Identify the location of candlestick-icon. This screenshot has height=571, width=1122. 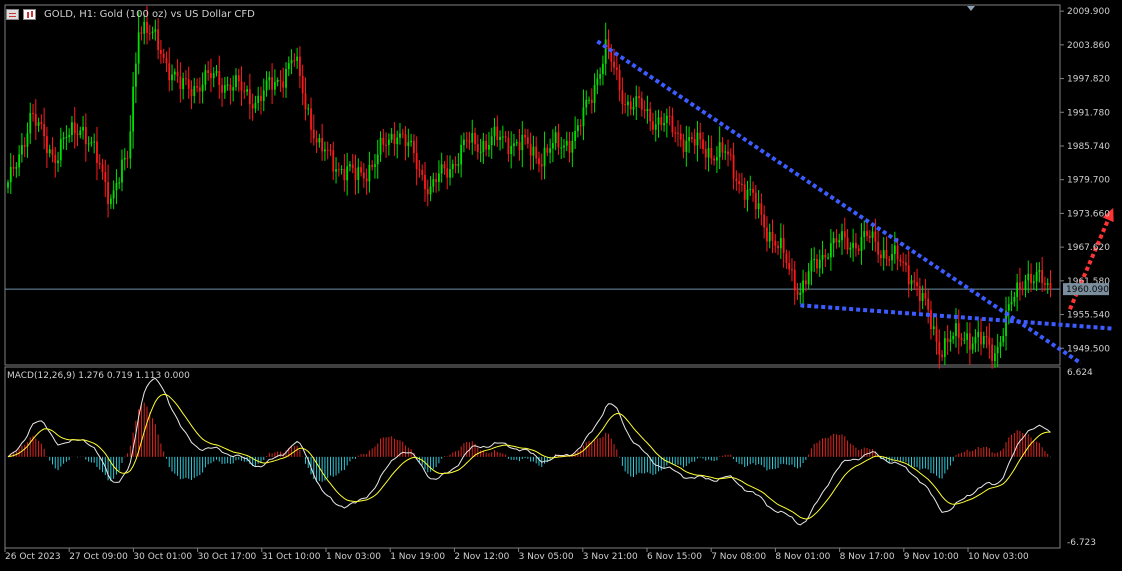
(29, 14).